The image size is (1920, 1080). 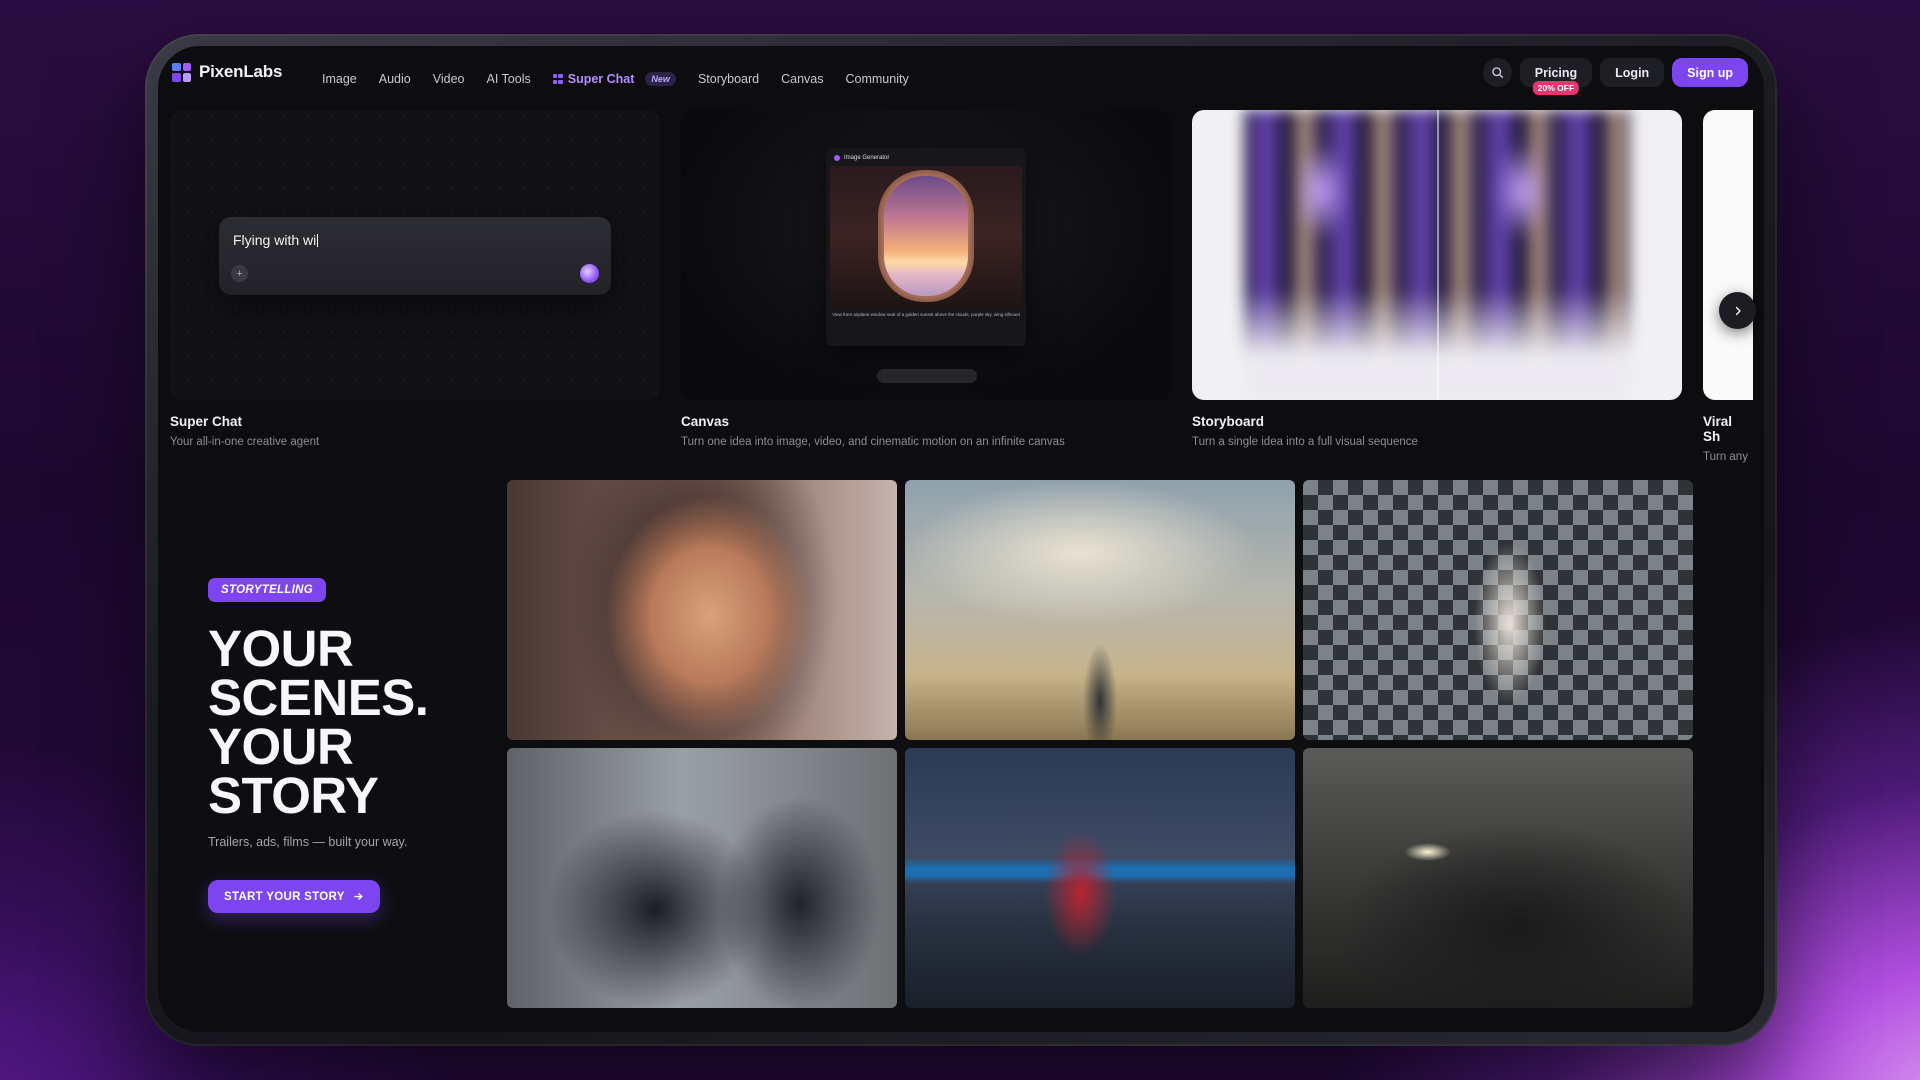 I want to click on grid-logo-icon, so click(x=181, y=72).